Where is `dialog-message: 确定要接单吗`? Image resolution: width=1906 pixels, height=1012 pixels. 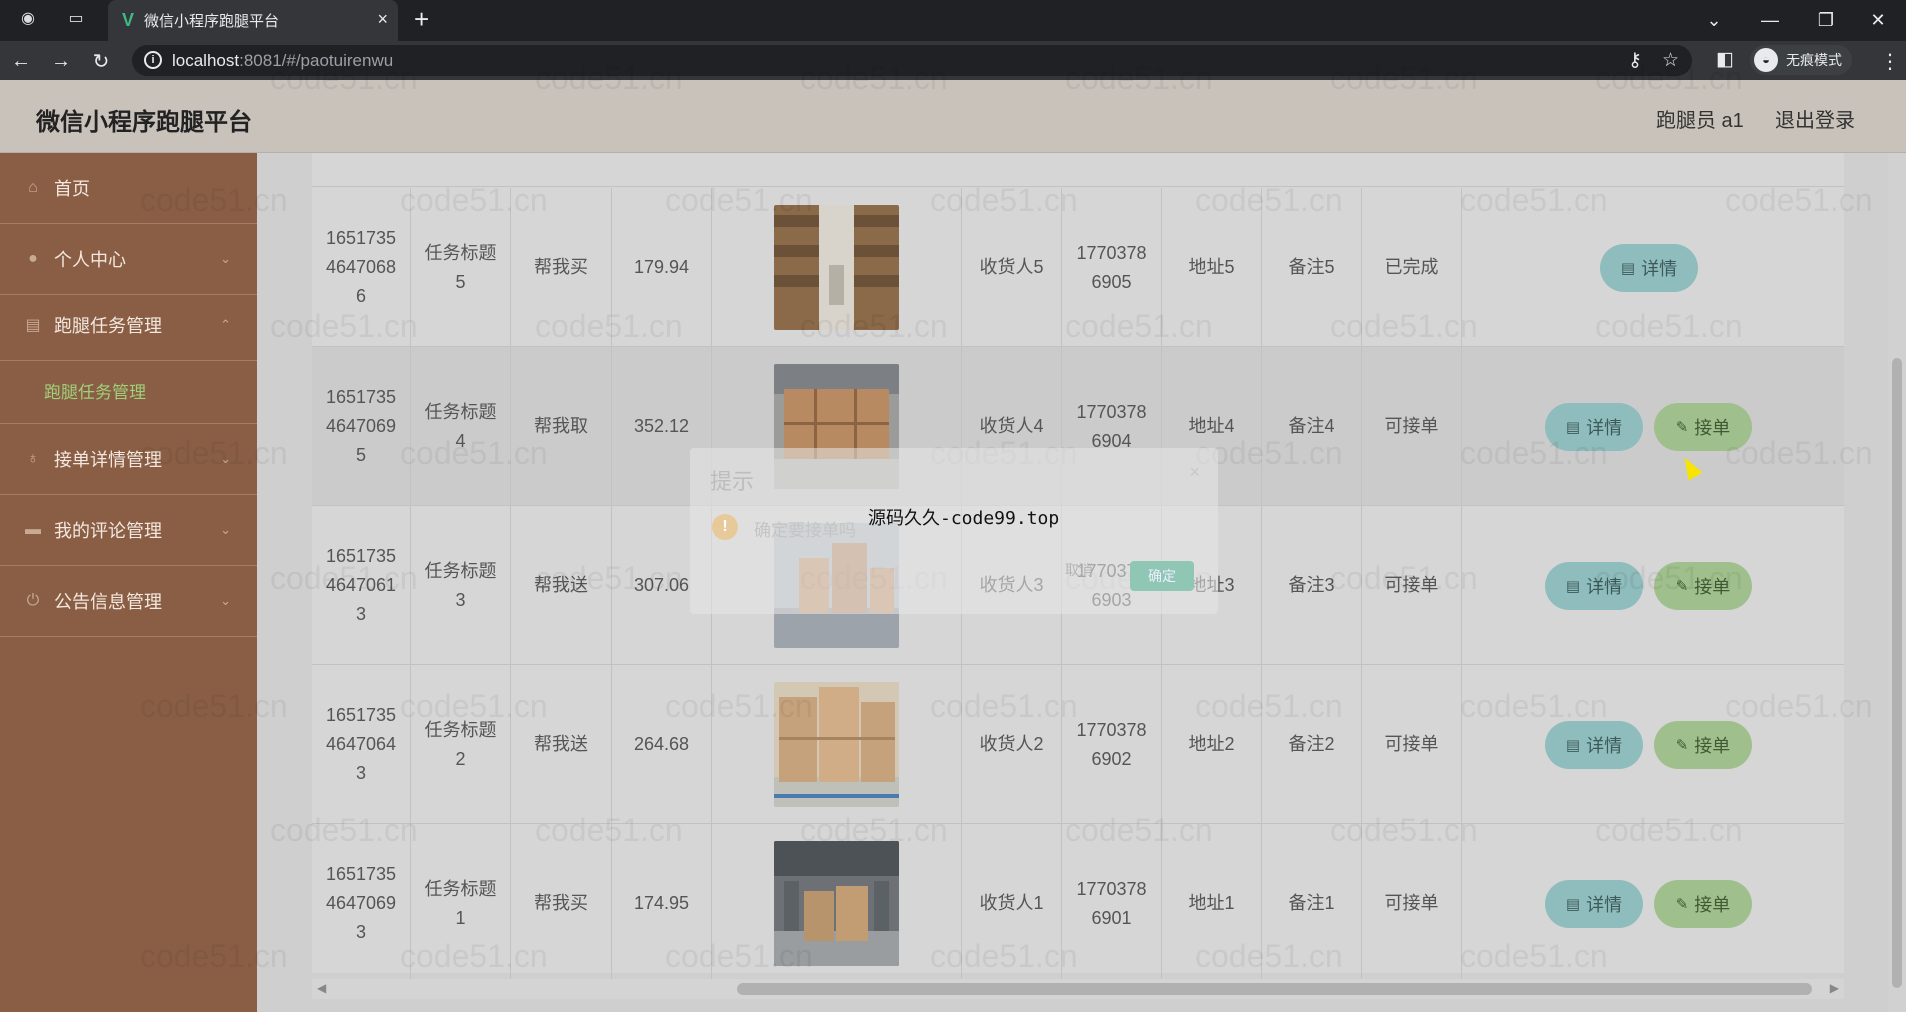
dialog-message: 确定要接单吗 is located at coordinates (805, 530).